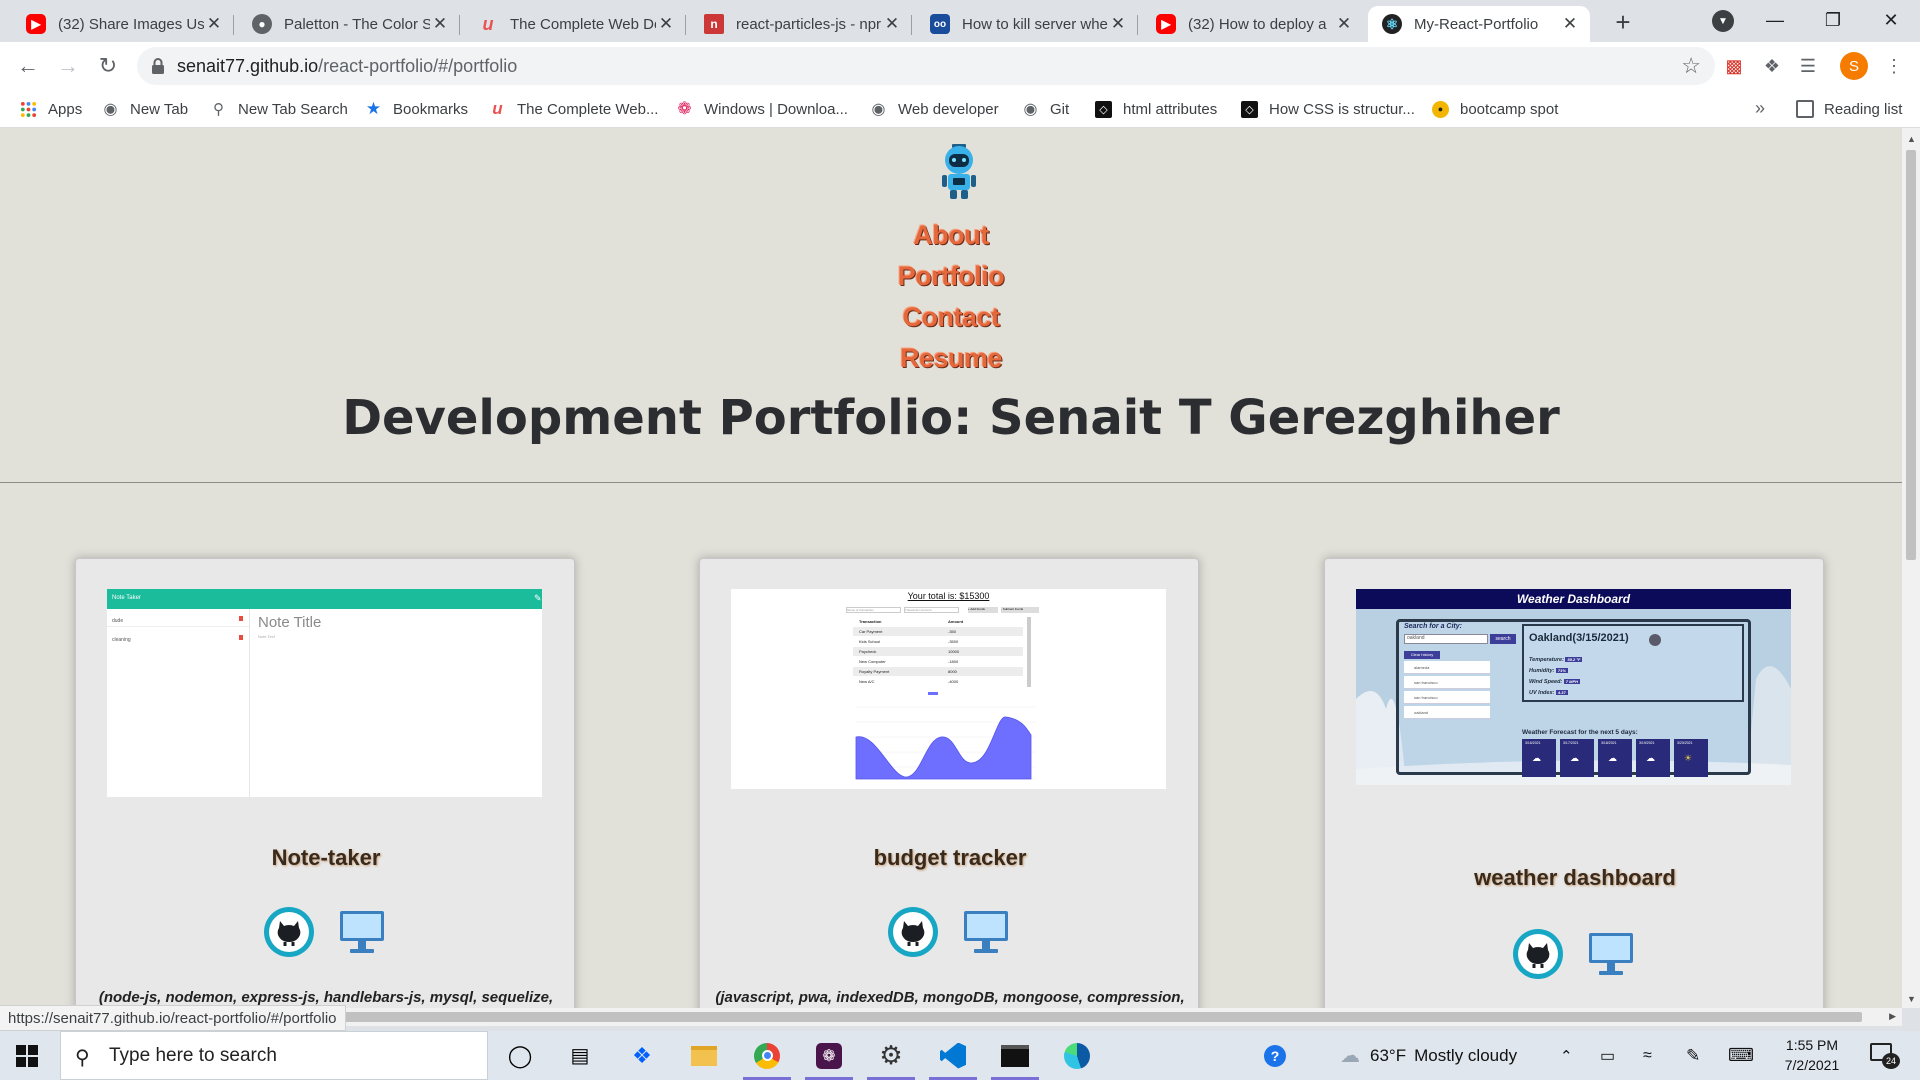 This screenshot has width=1920, height=1080. I want to click on search-city-label: Search for a City:, so click(1433, 626).